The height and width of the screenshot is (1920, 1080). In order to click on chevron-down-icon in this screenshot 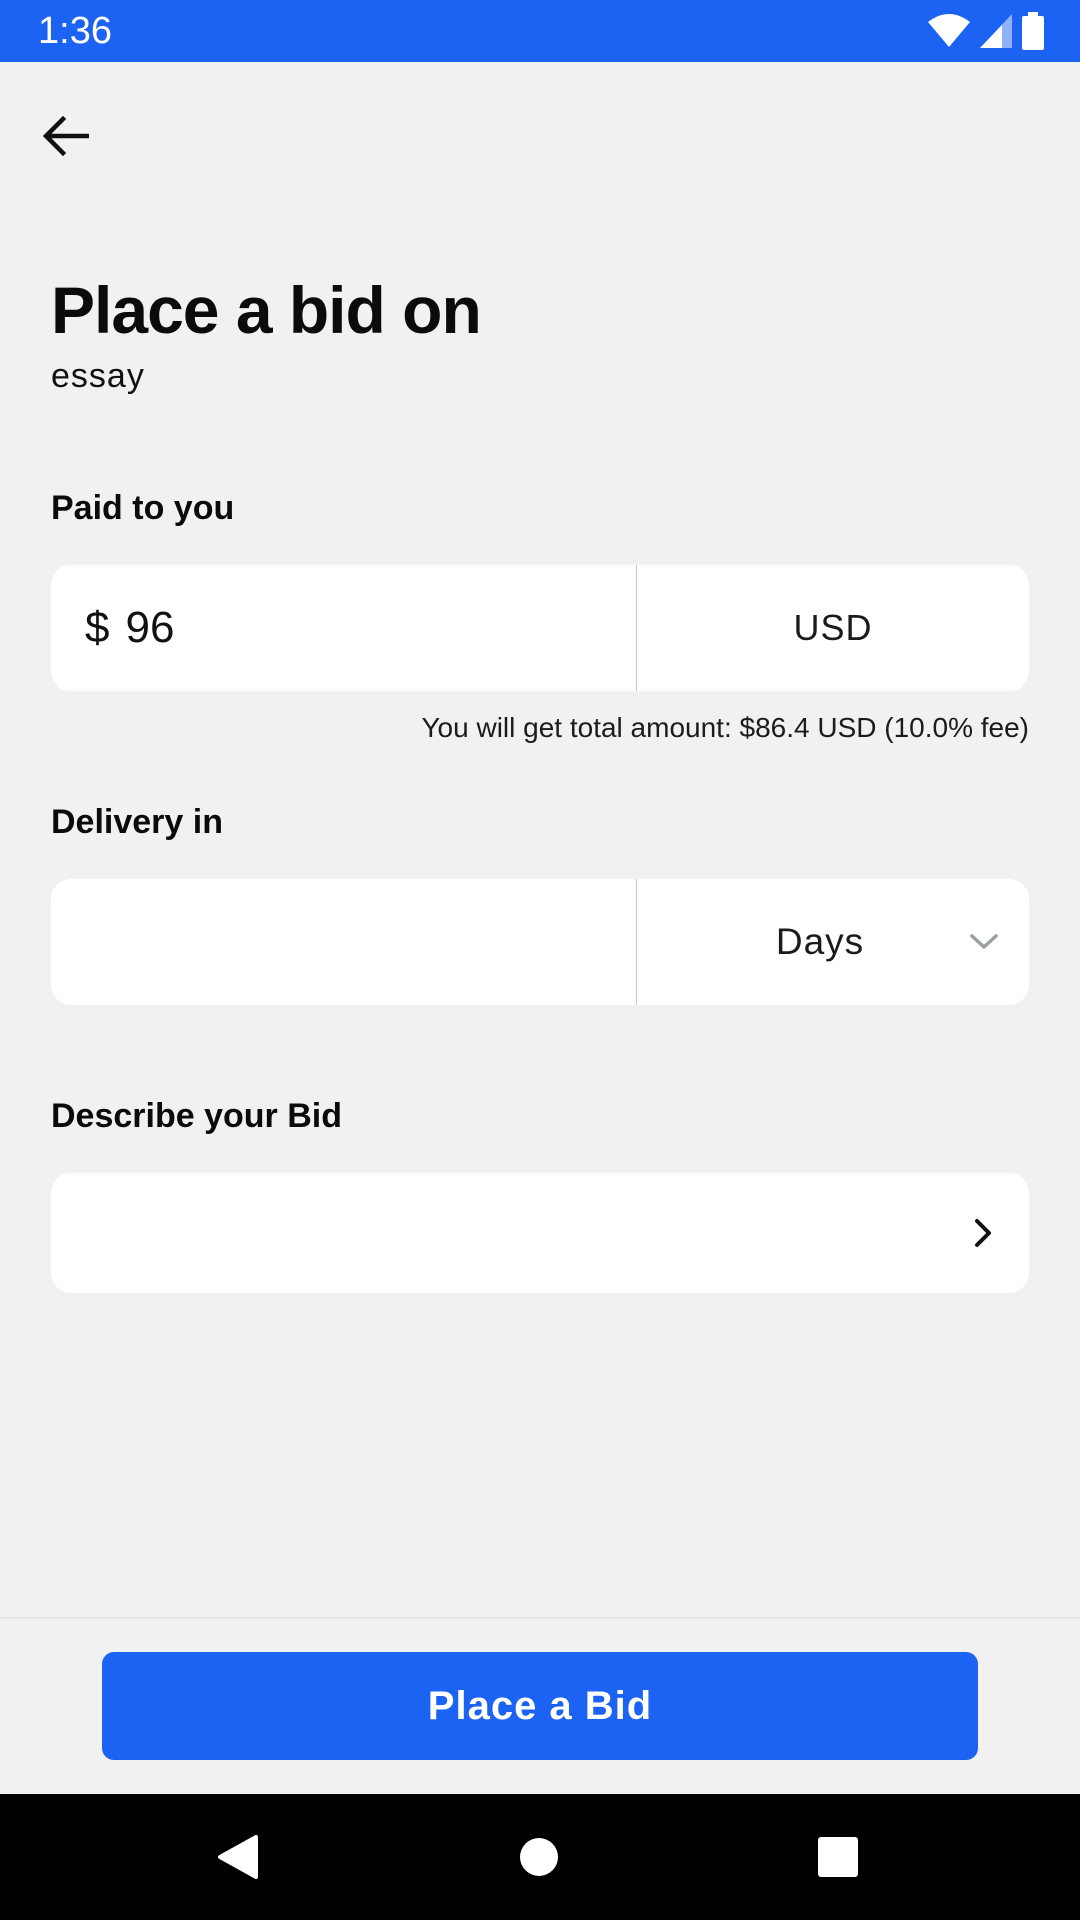, I will do `click(984, 941)`.